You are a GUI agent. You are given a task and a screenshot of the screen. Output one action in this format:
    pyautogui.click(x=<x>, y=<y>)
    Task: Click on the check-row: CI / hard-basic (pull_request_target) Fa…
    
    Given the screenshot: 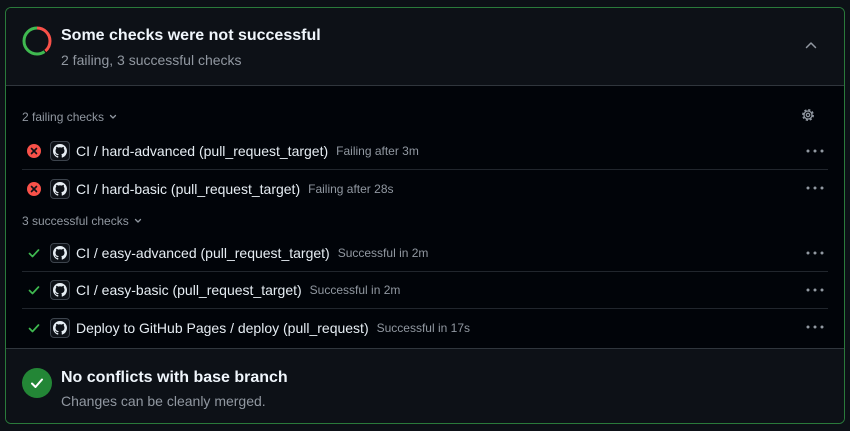 What is the action you would take?
    pyautogui.click(x=425, y=188)
    